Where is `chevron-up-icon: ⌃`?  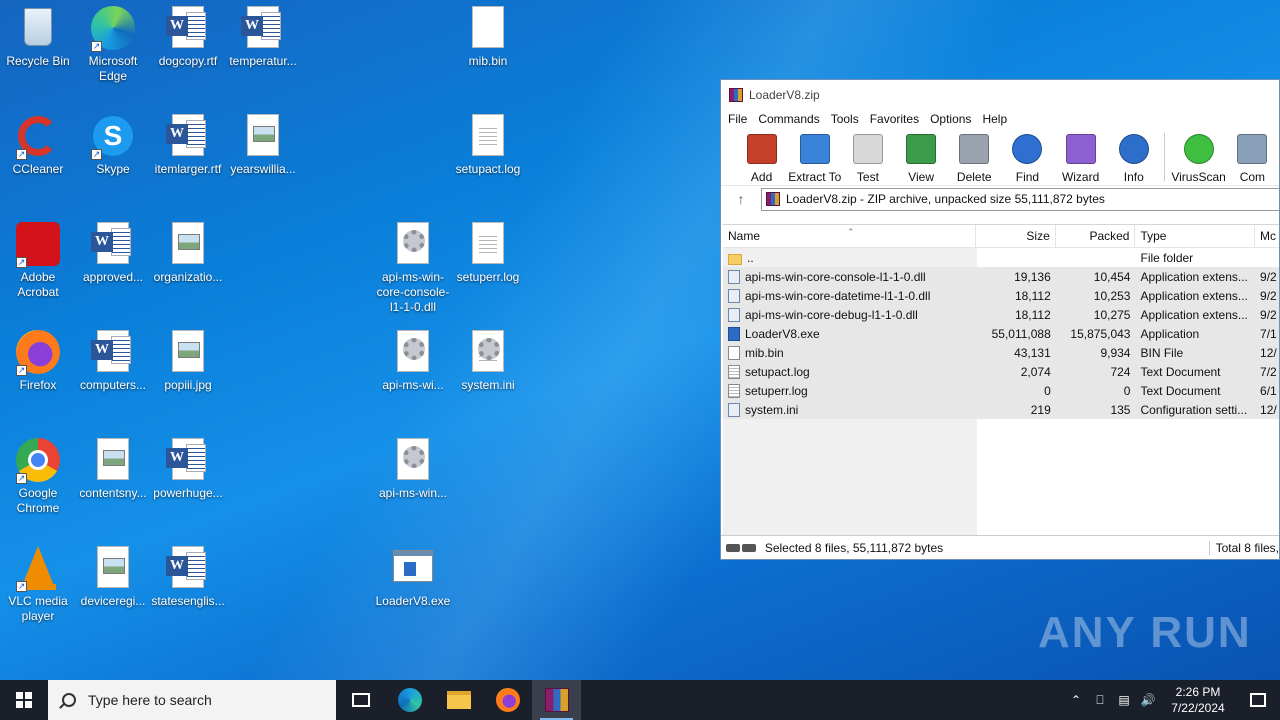 chevron-up-icon: ⌃ is located at coordinates (1076, 700).